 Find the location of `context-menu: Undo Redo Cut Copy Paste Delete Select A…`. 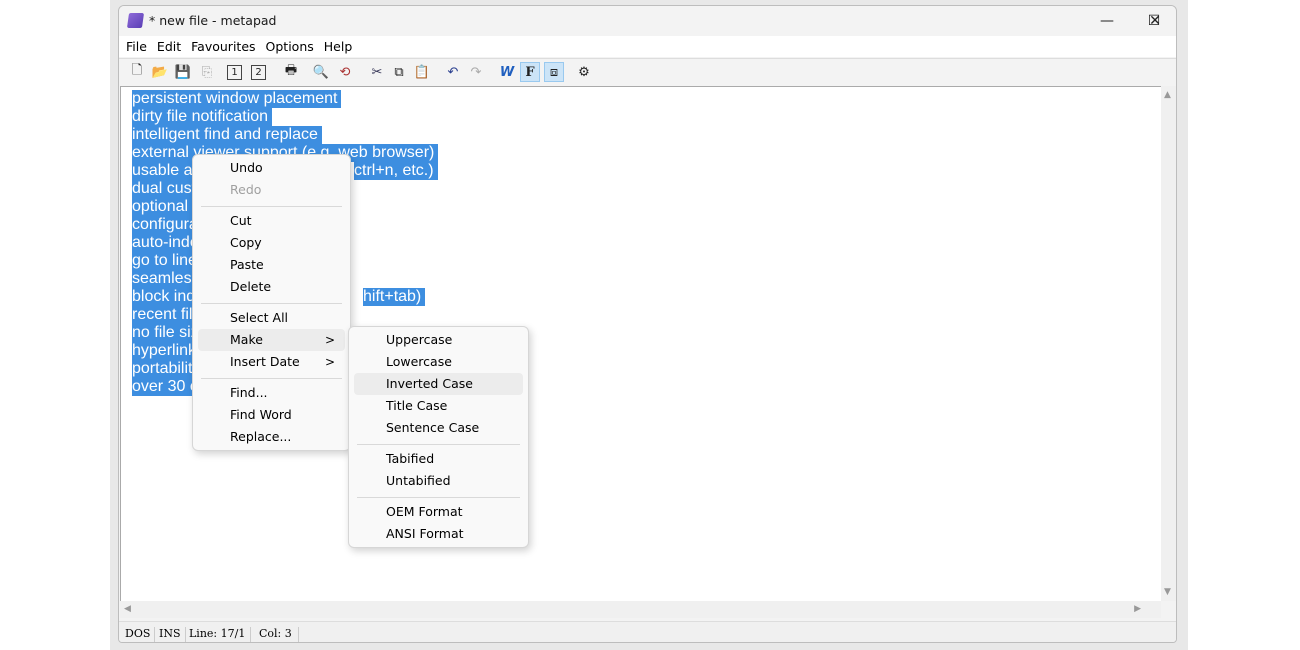

context-menu: Undo Redo Cut Copy Paste Delete Select A… is located at coordinates (271, 302).